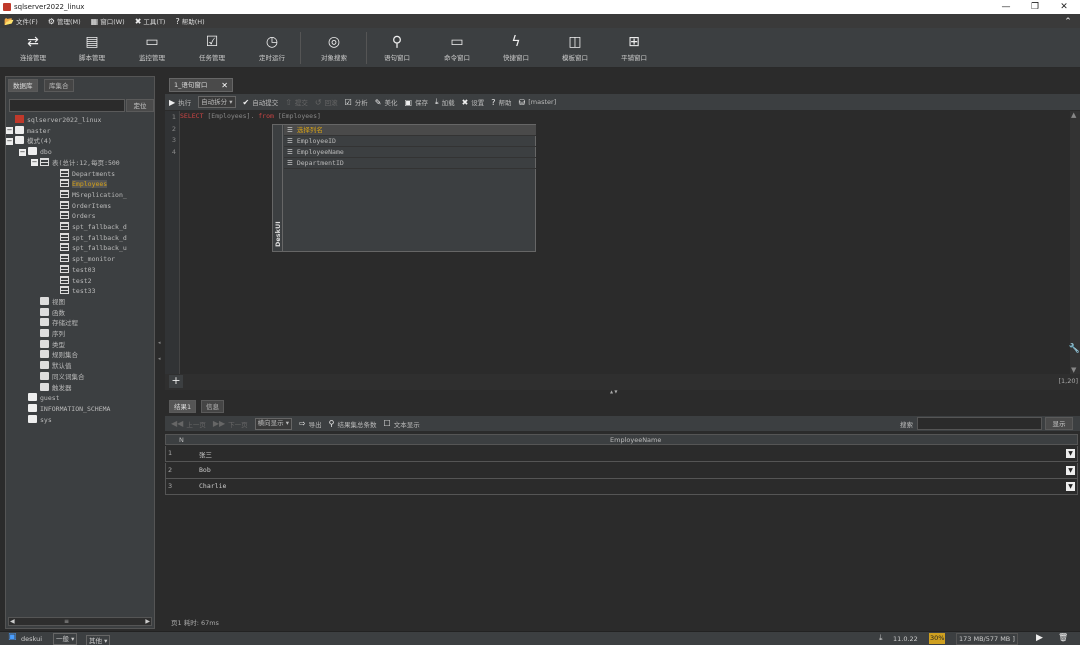  What do you see at coordinates (1064, 7) in the screenshot?
I see `close-button: ✕` at bounding box center [1064, 7].